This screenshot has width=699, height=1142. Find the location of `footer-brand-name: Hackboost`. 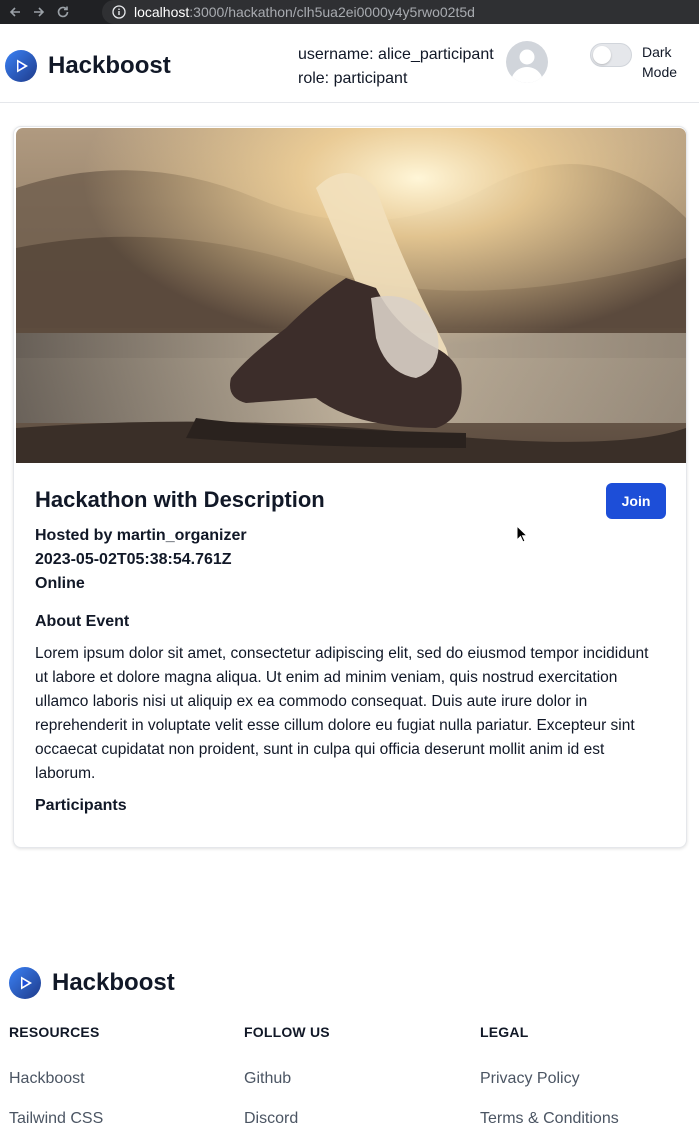

footer-brand-name: Hackboost is located at coordinates (113, 982).